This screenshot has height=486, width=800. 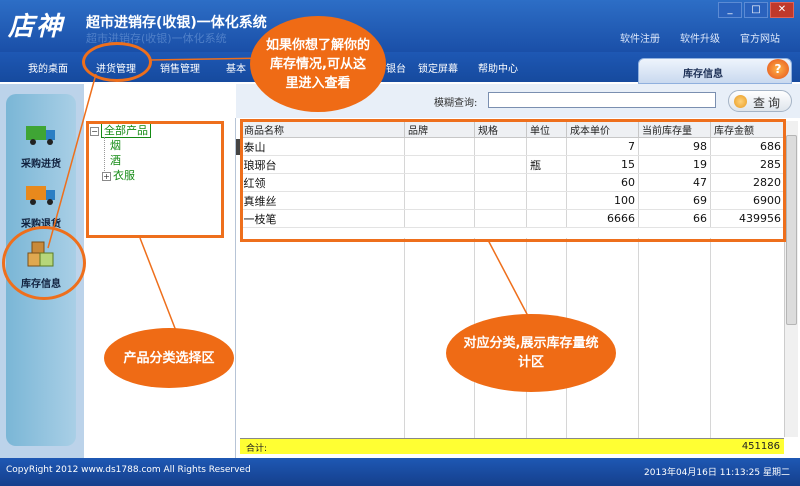 What do you see at coordinates (257, 449) in the screenshot?
I see `totals-label: 合计:` at bounding box center [257, 449].